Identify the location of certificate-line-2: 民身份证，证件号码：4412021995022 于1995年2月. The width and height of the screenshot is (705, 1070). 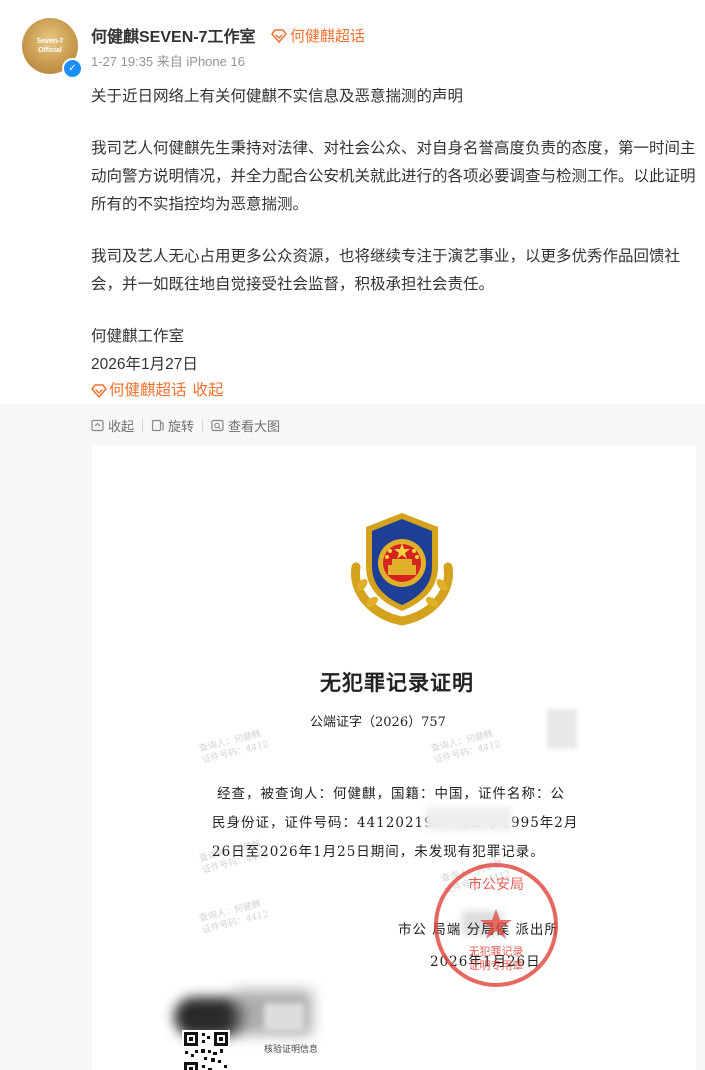
(395, 823).